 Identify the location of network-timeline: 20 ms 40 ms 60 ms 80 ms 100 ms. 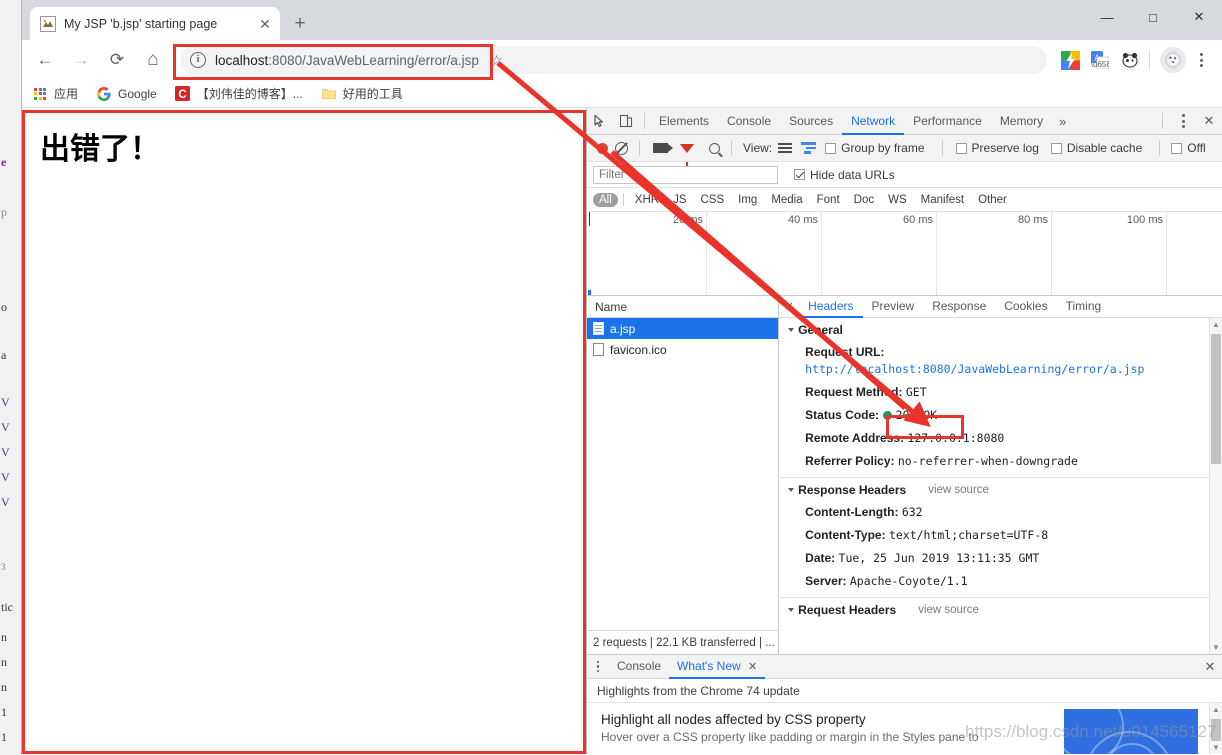
(904, 254).